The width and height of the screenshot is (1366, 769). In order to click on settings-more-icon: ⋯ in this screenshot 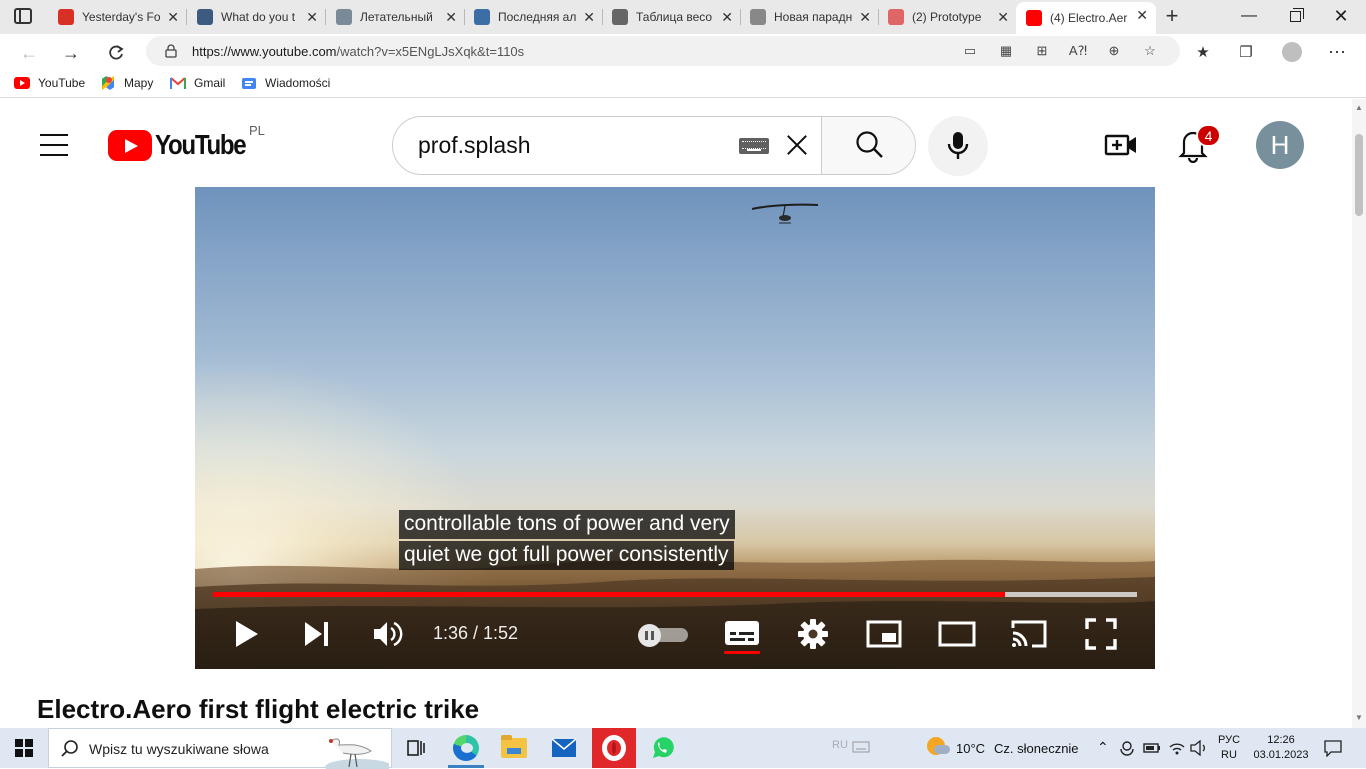, I will do `click(1337, 52)`.